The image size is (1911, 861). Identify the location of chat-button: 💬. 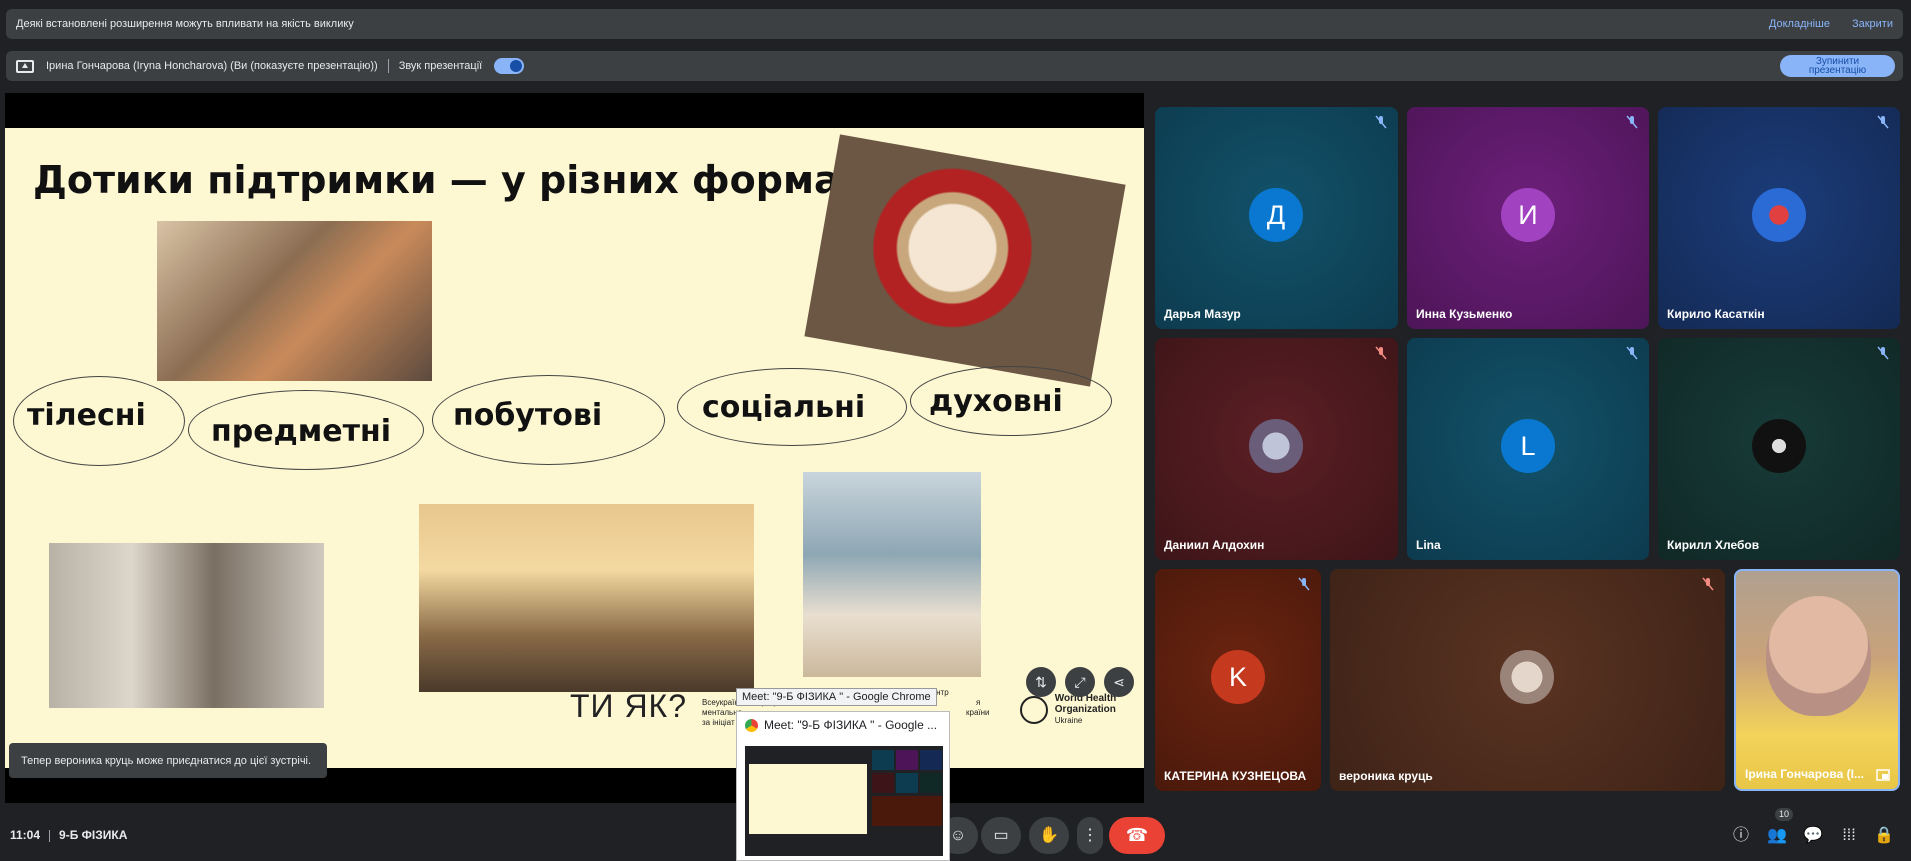
(1813, 836).